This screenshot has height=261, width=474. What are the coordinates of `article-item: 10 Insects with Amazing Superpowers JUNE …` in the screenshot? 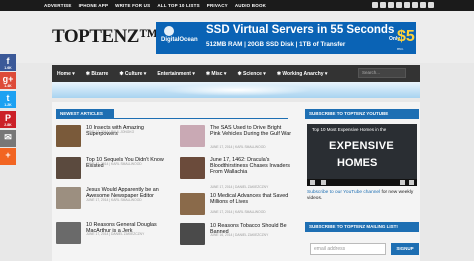 It's located at (111, 138).